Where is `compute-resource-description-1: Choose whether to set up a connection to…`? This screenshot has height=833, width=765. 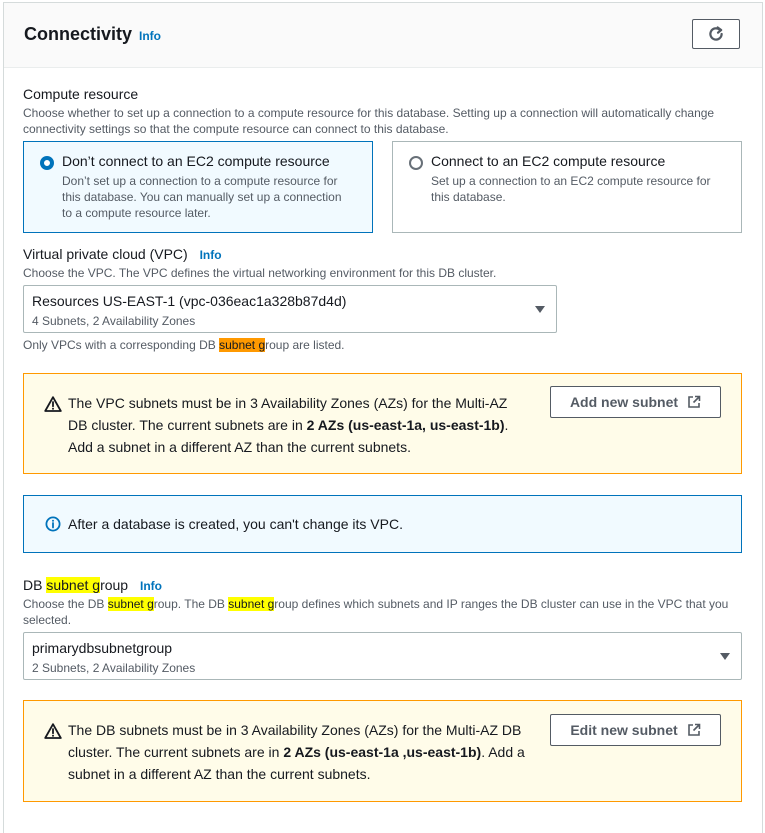
compute-resource-description-1: Choose whether to set up a connection to… is located at coordinates (369, 113).